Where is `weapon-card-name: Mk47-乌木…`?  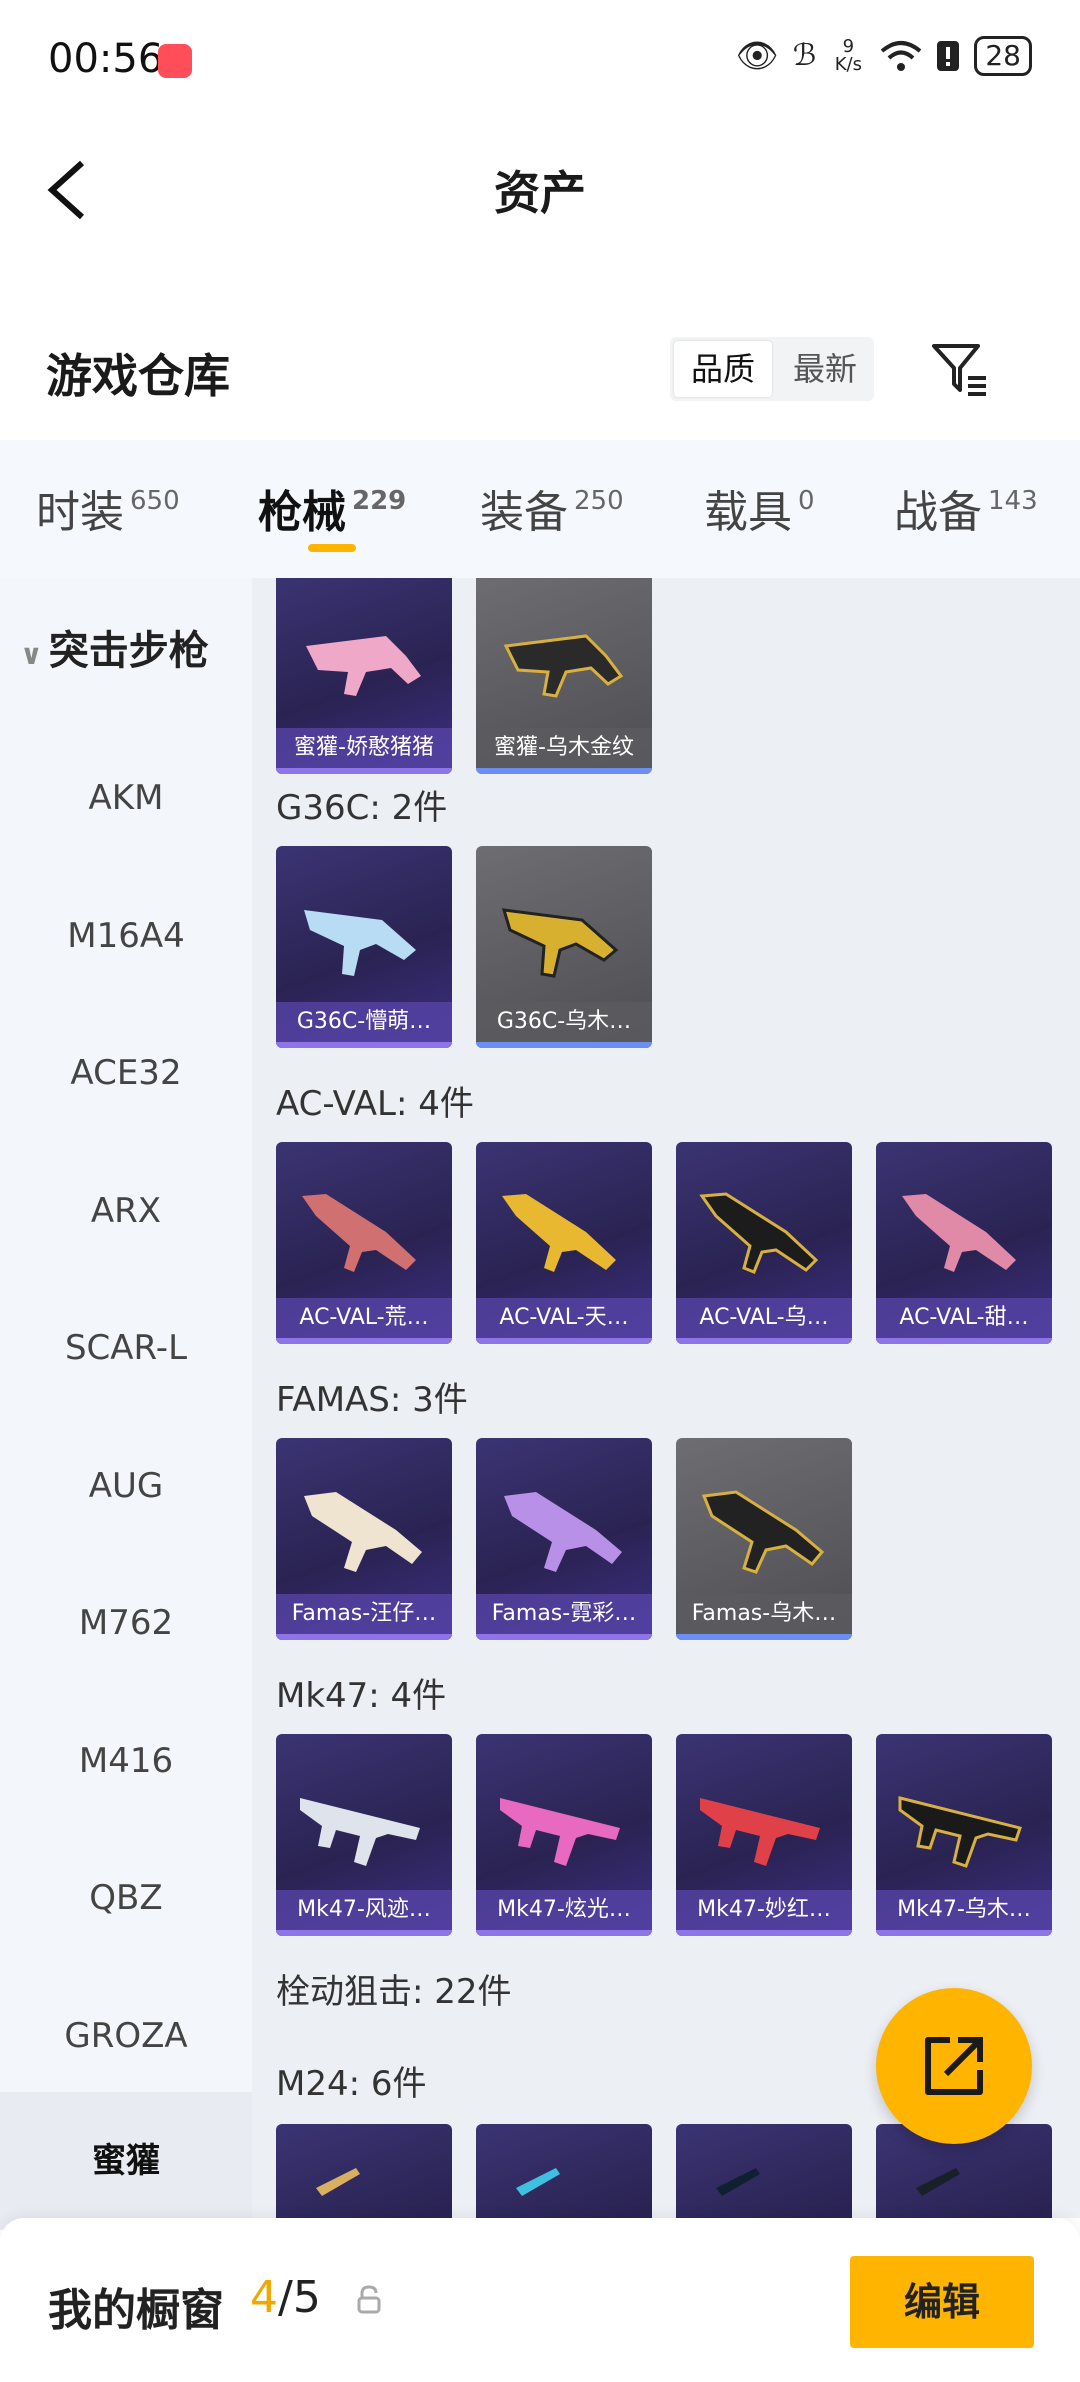
weapon-card-name: Mk47-乌木… is located at coordinates (964, 1910).